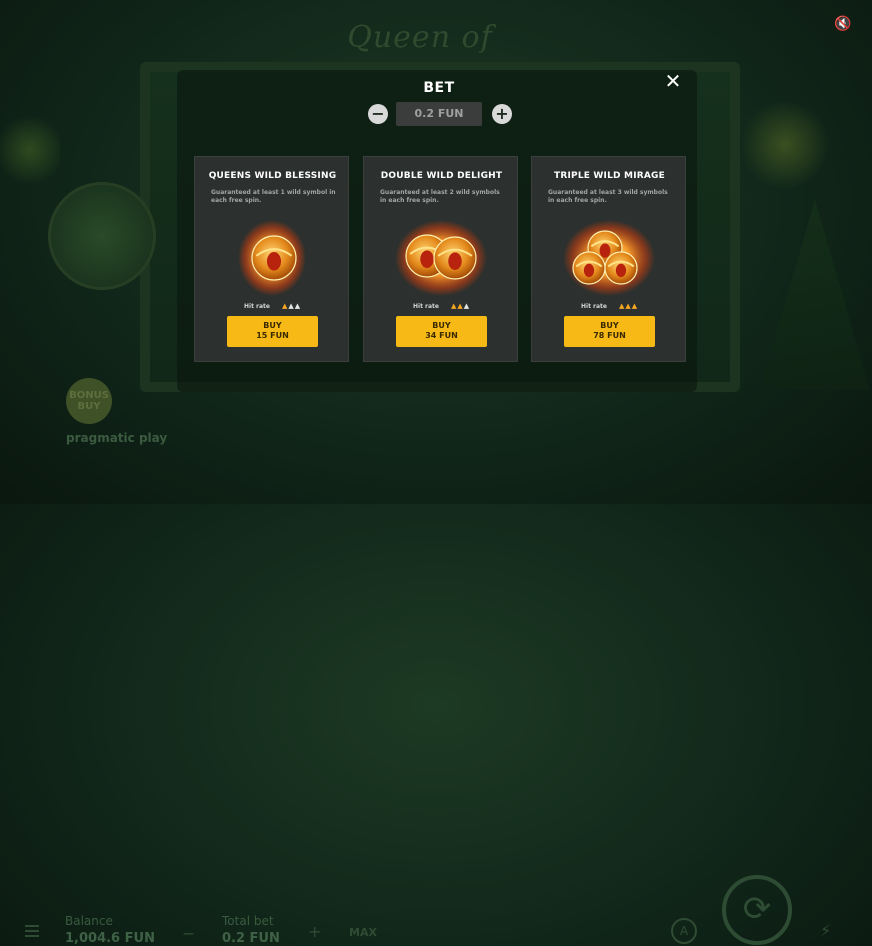 The image size is (872, 946). Describe the element at coordinates (785, 145) in the screenshot. I see `torch-right` at that location.